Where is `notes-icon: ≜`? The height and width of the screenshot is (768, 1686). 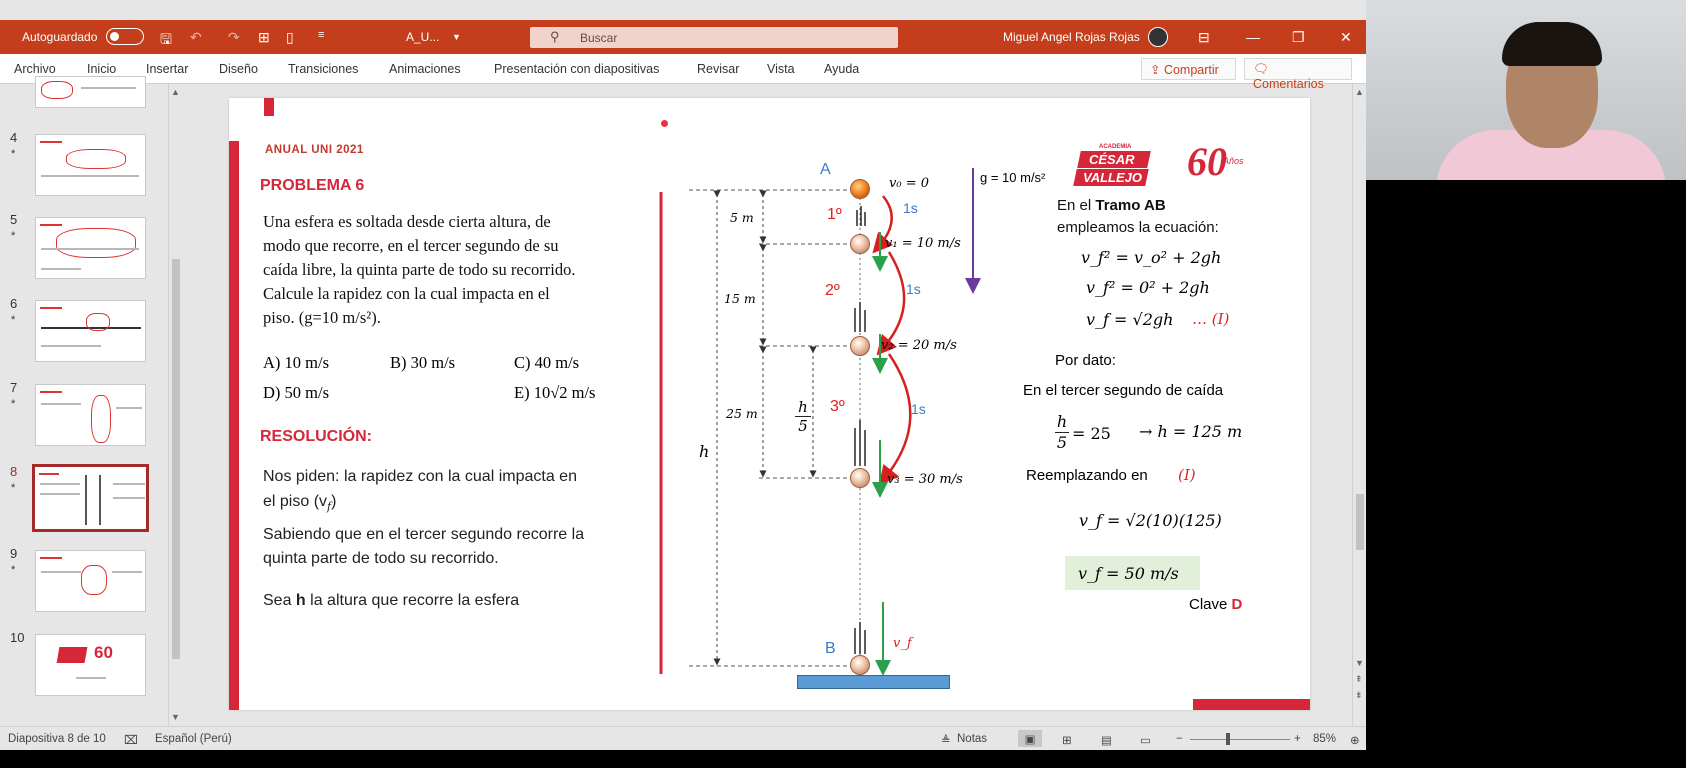
notes-icon: ≜ is located at coordinates (946, 740).